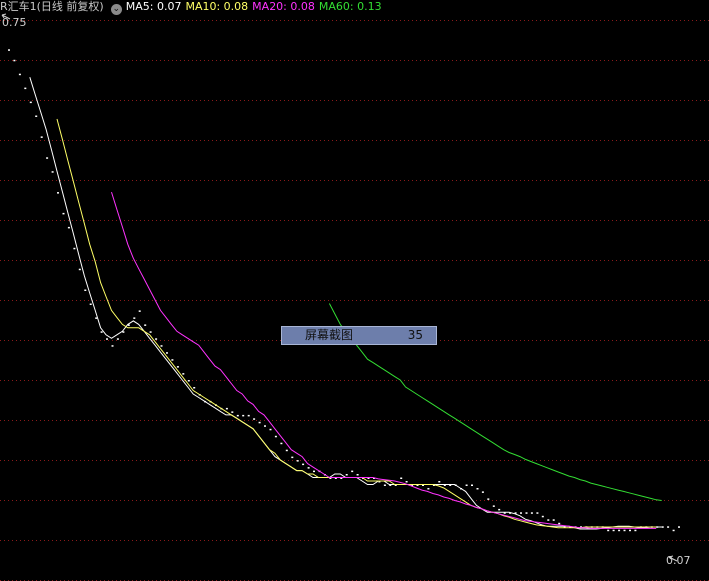 The image size is (709, 581). I want to click on screenshot-tooltip: 屏幕截图 35, so click(359, 335).